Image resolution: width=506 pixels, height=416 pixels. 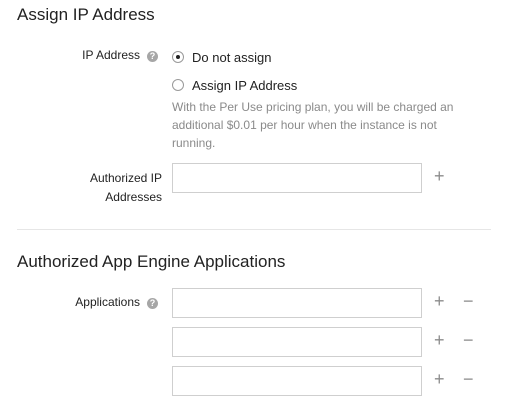 I want to click on authorized-ip-label: Authorized IP Addresses, so click(x=125, y=187).